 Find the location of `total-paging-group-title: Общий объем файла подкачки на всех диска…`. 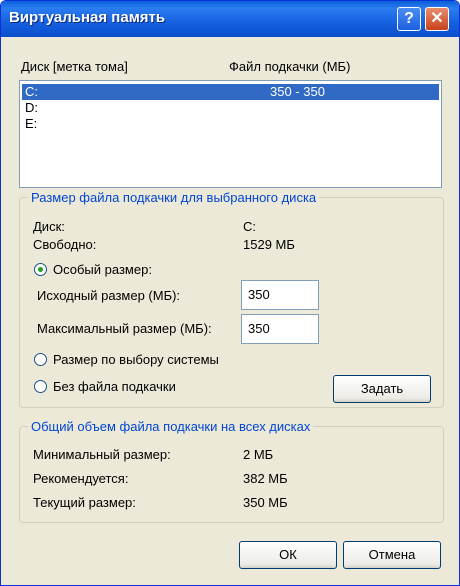

total-paging-group-title: Общий объем файла подкачки на всех диска… is located at coordinates (171, 426).